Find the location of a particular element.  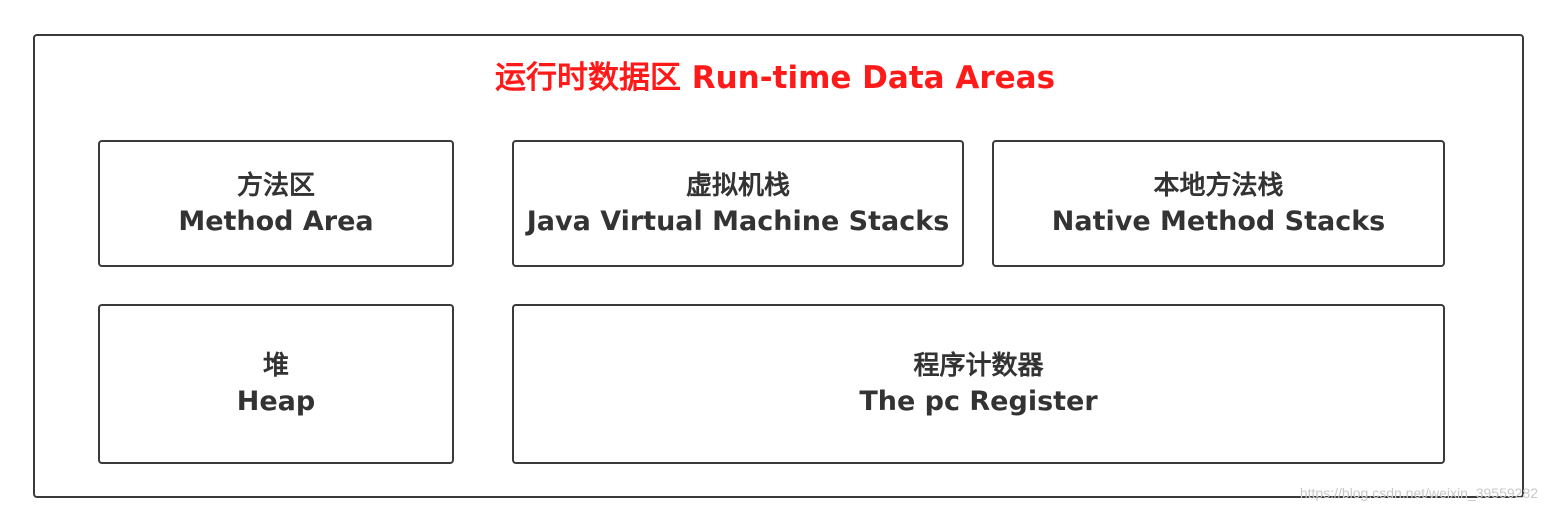

diagram-title: 运行时数据区 Run-time Data Areas is located at coordinates (775, 78).